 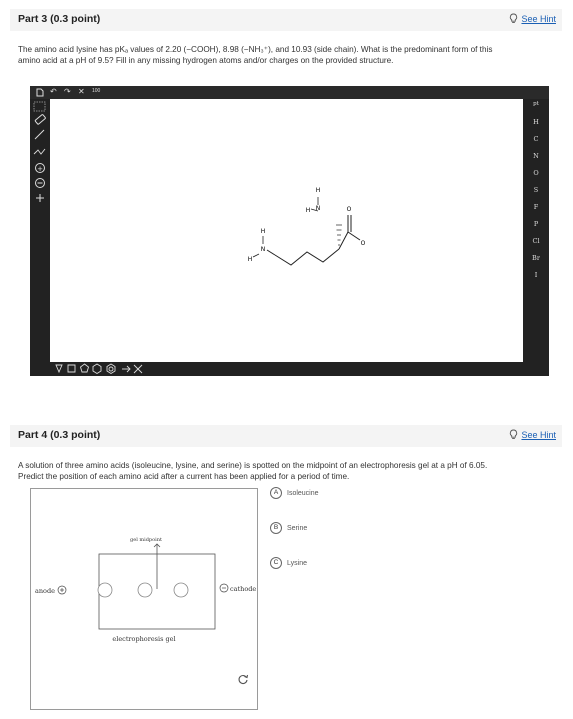 I want to click on charge-plus-icon: +, so click(x=40, y=168).